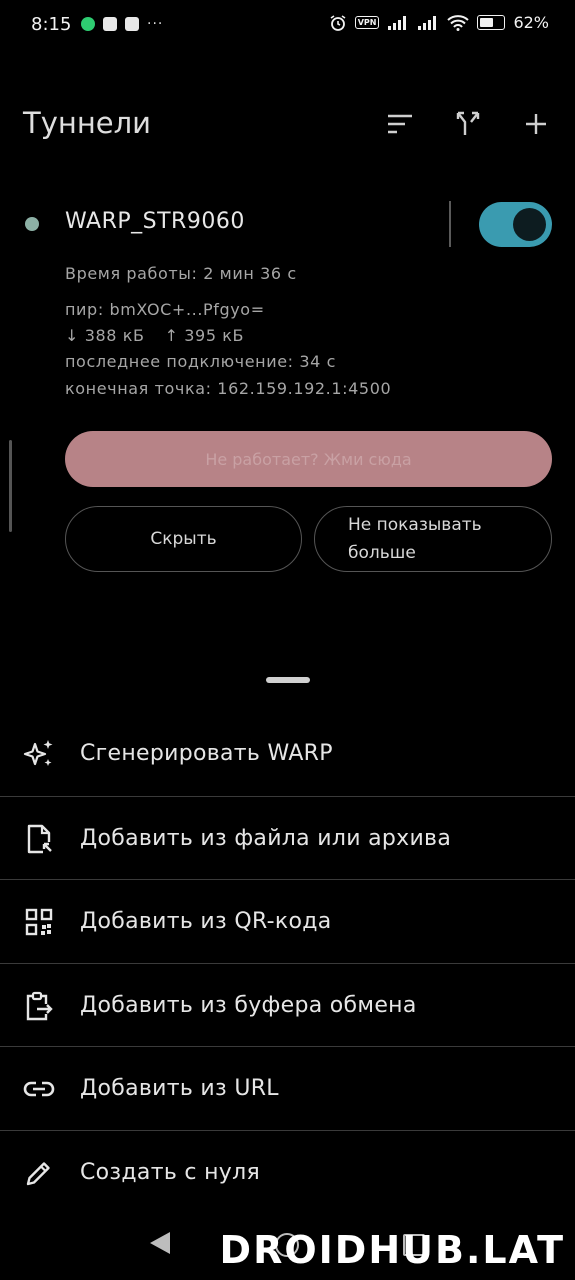 This screenshot has width=575, height=1280. Describe the element at coordinates (468, 124) in the screenshot. I see `split-tunneling-icon` at that location.